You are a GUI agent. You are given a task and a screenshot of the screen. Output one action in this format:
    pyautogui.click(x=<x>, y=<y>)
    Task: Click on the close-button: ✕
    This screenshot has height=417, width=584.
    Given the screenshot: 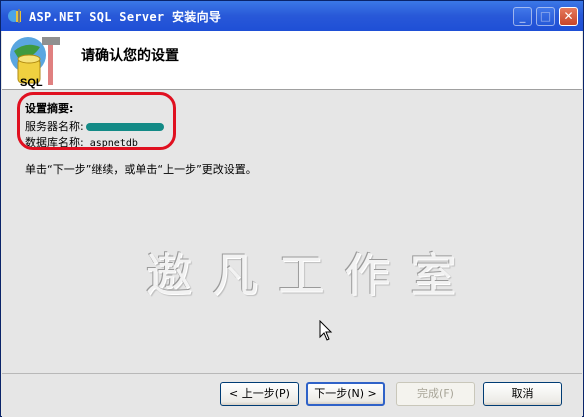 What is the action you would take?
    pyautogui.click(x=568, y=16)
    